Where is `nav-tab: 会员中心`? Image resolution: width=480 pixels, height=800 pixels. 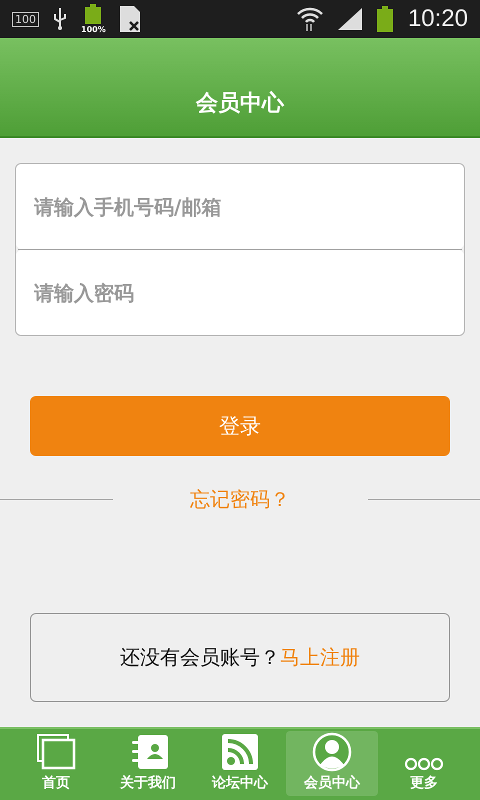 nav-tab: 会员中心 is located at coordinates (332, 763).